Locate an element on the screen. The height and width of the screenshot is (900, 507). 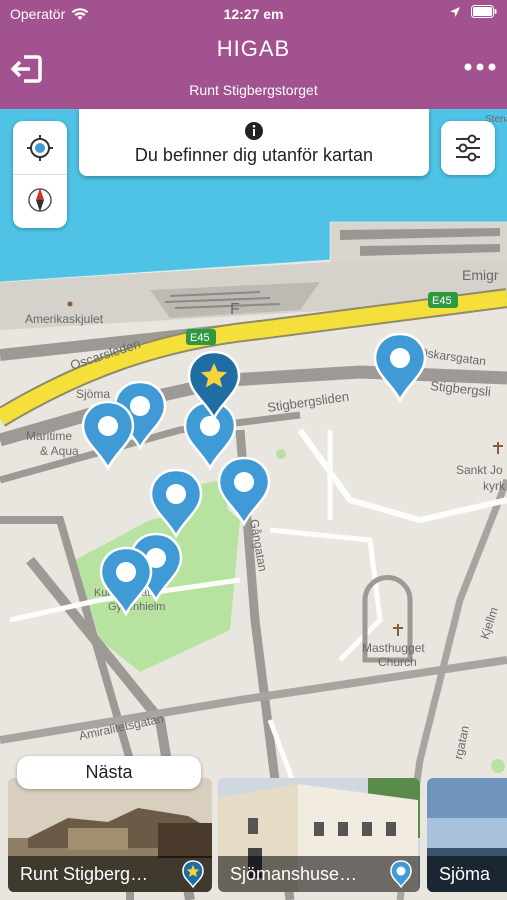
pin-icon is located at coordinates (401, 874).